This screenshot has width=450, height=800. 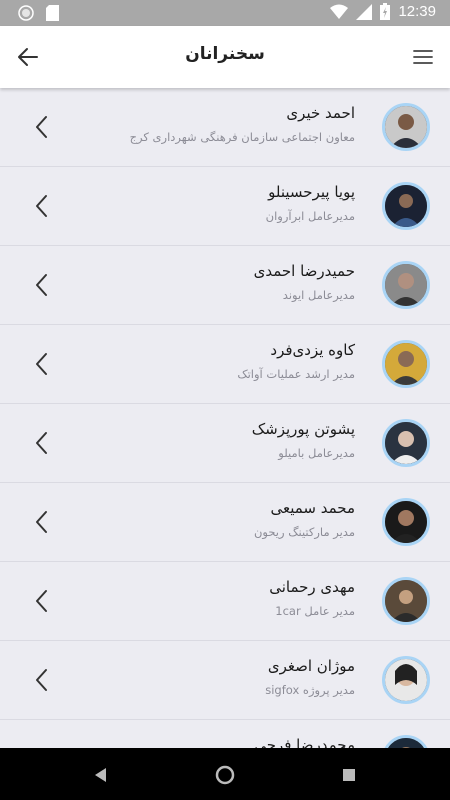 I want to click on wifi-icon, so click(x=339, y=11).